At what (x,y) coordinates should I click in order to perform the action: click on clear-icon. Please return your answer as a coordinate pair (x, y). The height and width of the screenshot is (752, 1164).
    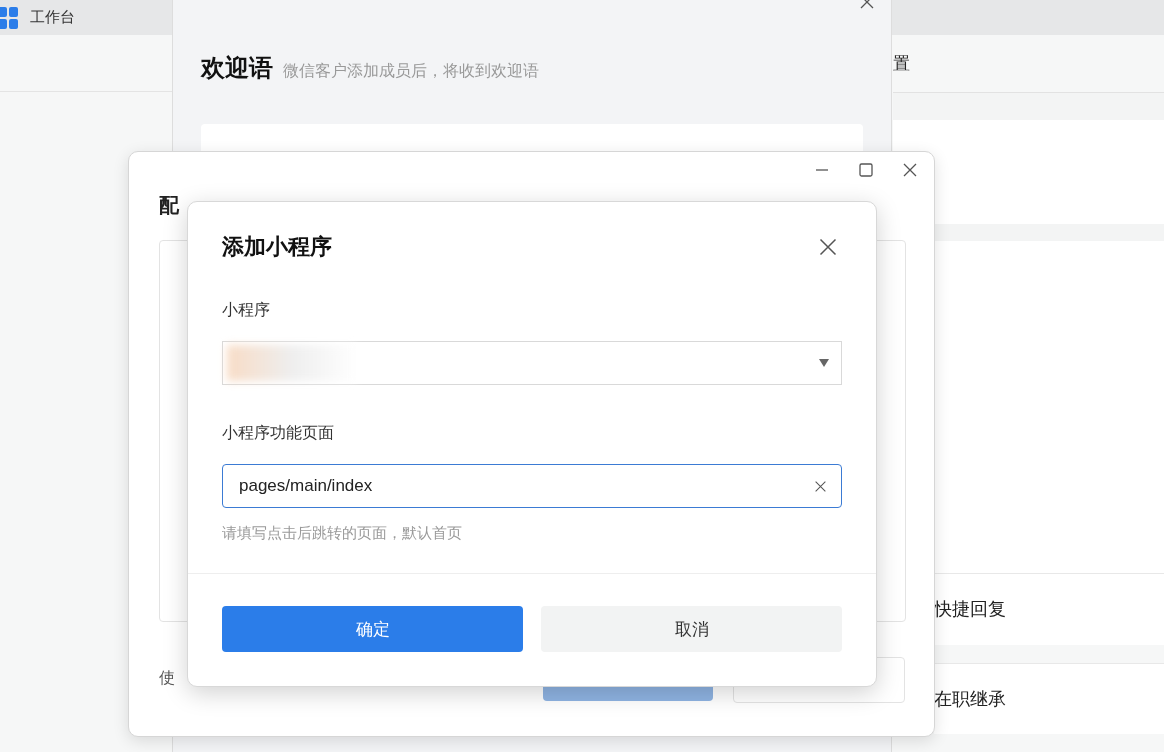
    Looking at the image, I should click on (820, 486).